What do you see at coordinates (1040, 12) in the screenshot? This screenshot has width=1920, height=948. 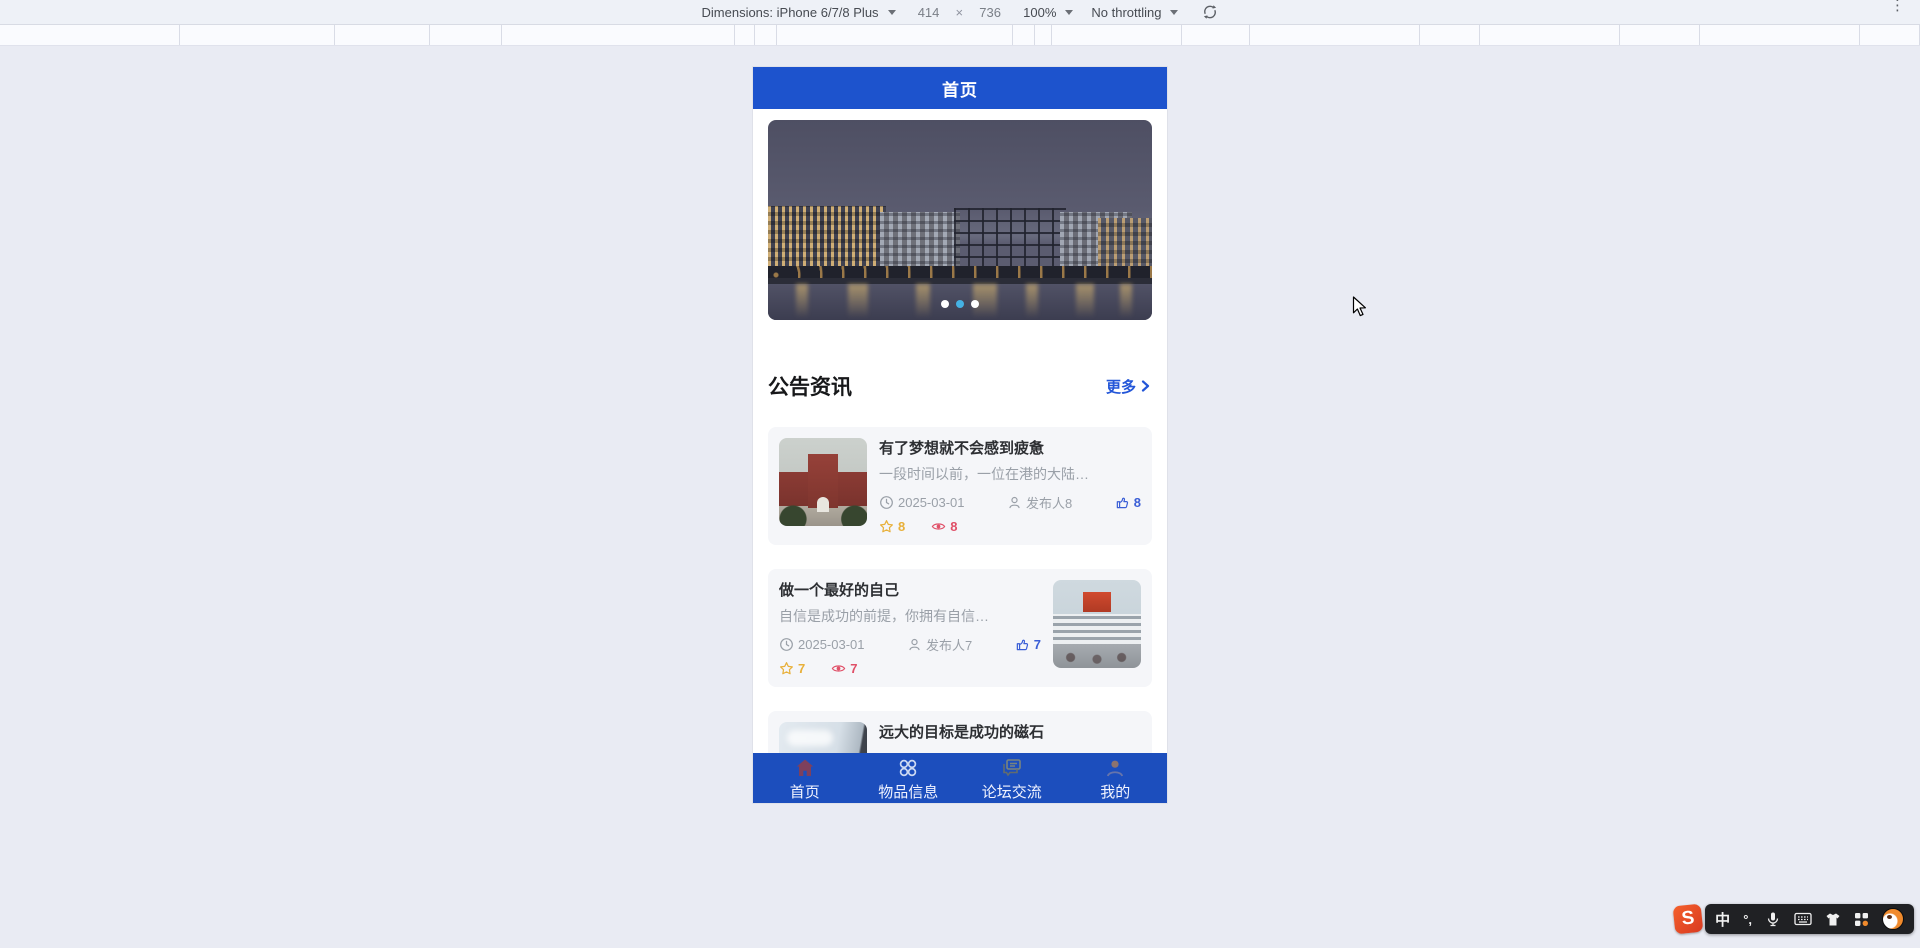 I see `zoom-value: 100%` at bounding box center [1040, 12].